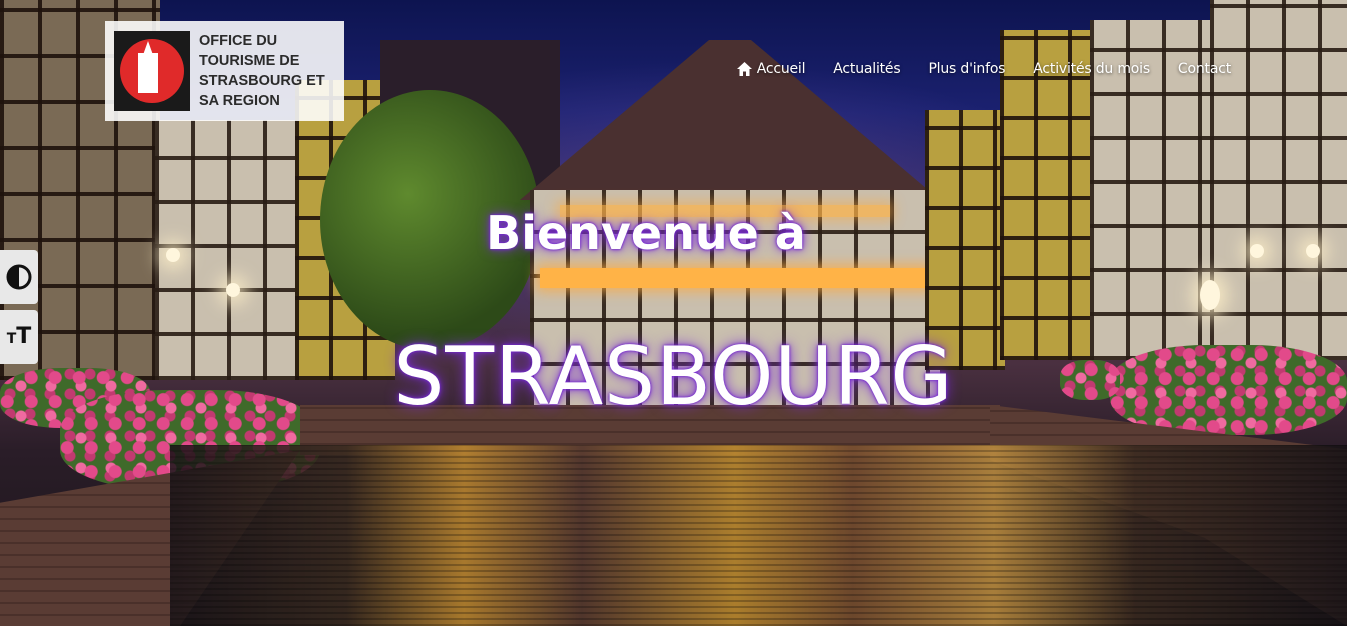  I want to click on home-icon, so click(744, 69).